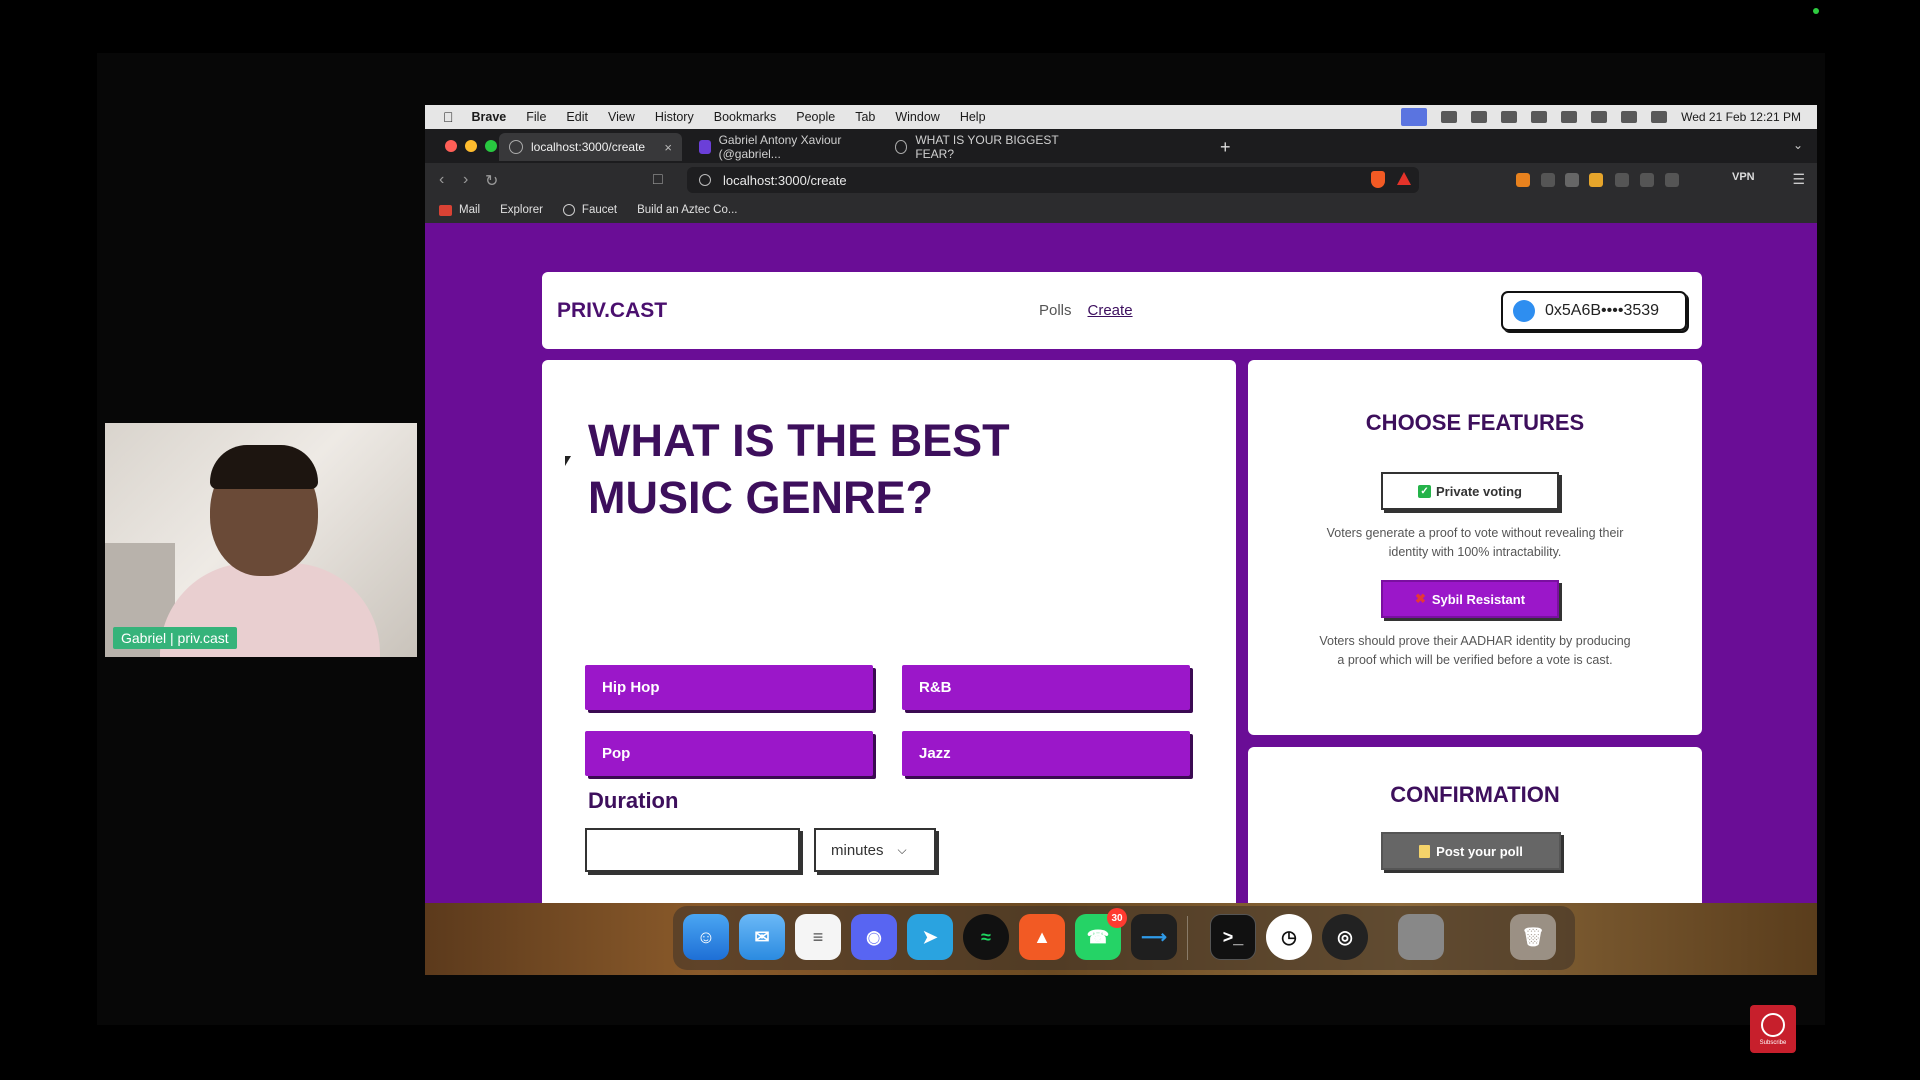 The image size is (1920, 1080). Describe the element at coordinates (674, 117) in the screenshot. I see `menu-history: History` at that location.